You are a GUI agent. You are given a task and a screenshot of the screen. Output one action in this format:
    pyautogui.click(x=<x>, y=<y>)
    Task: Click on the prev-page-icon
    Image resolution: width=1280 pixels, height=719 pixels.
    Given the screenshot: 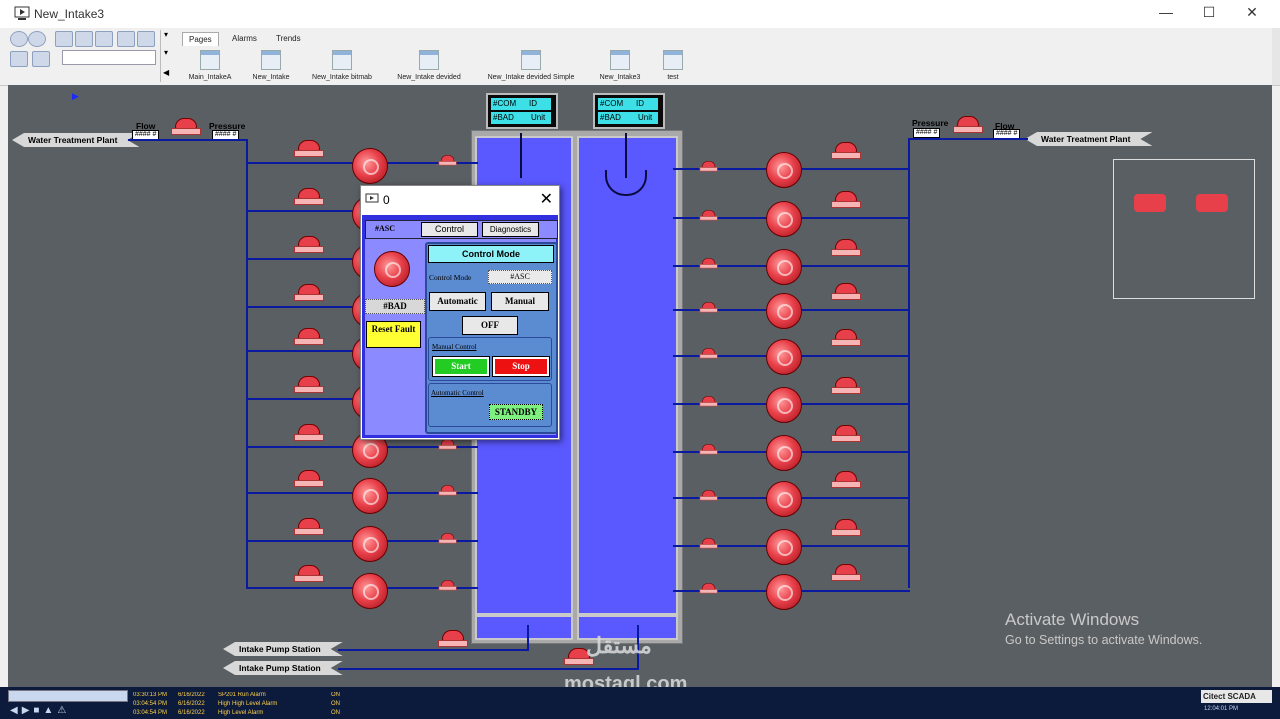 What is the action you would take?
    pyautogui.click(x=84, y=39)
    